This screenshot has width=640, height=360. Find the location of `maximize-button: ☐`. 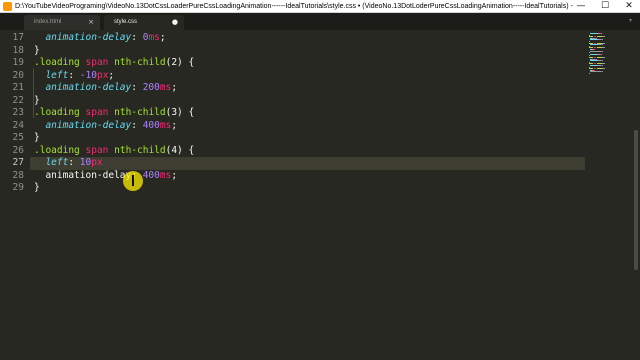

maximize-button: ☐ is located at coordinates (605, 6).